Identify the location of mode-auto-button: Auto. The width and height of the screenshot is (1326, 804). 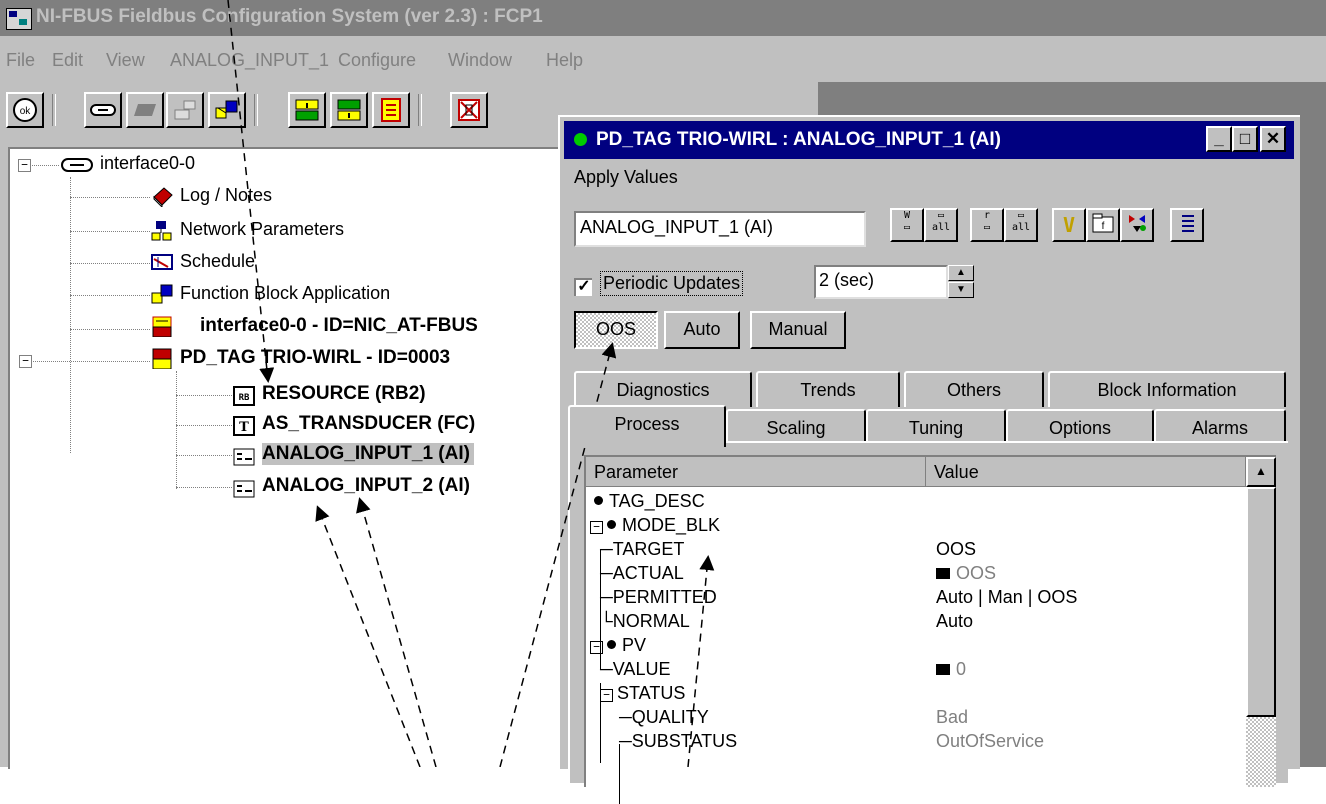
(702, 330).